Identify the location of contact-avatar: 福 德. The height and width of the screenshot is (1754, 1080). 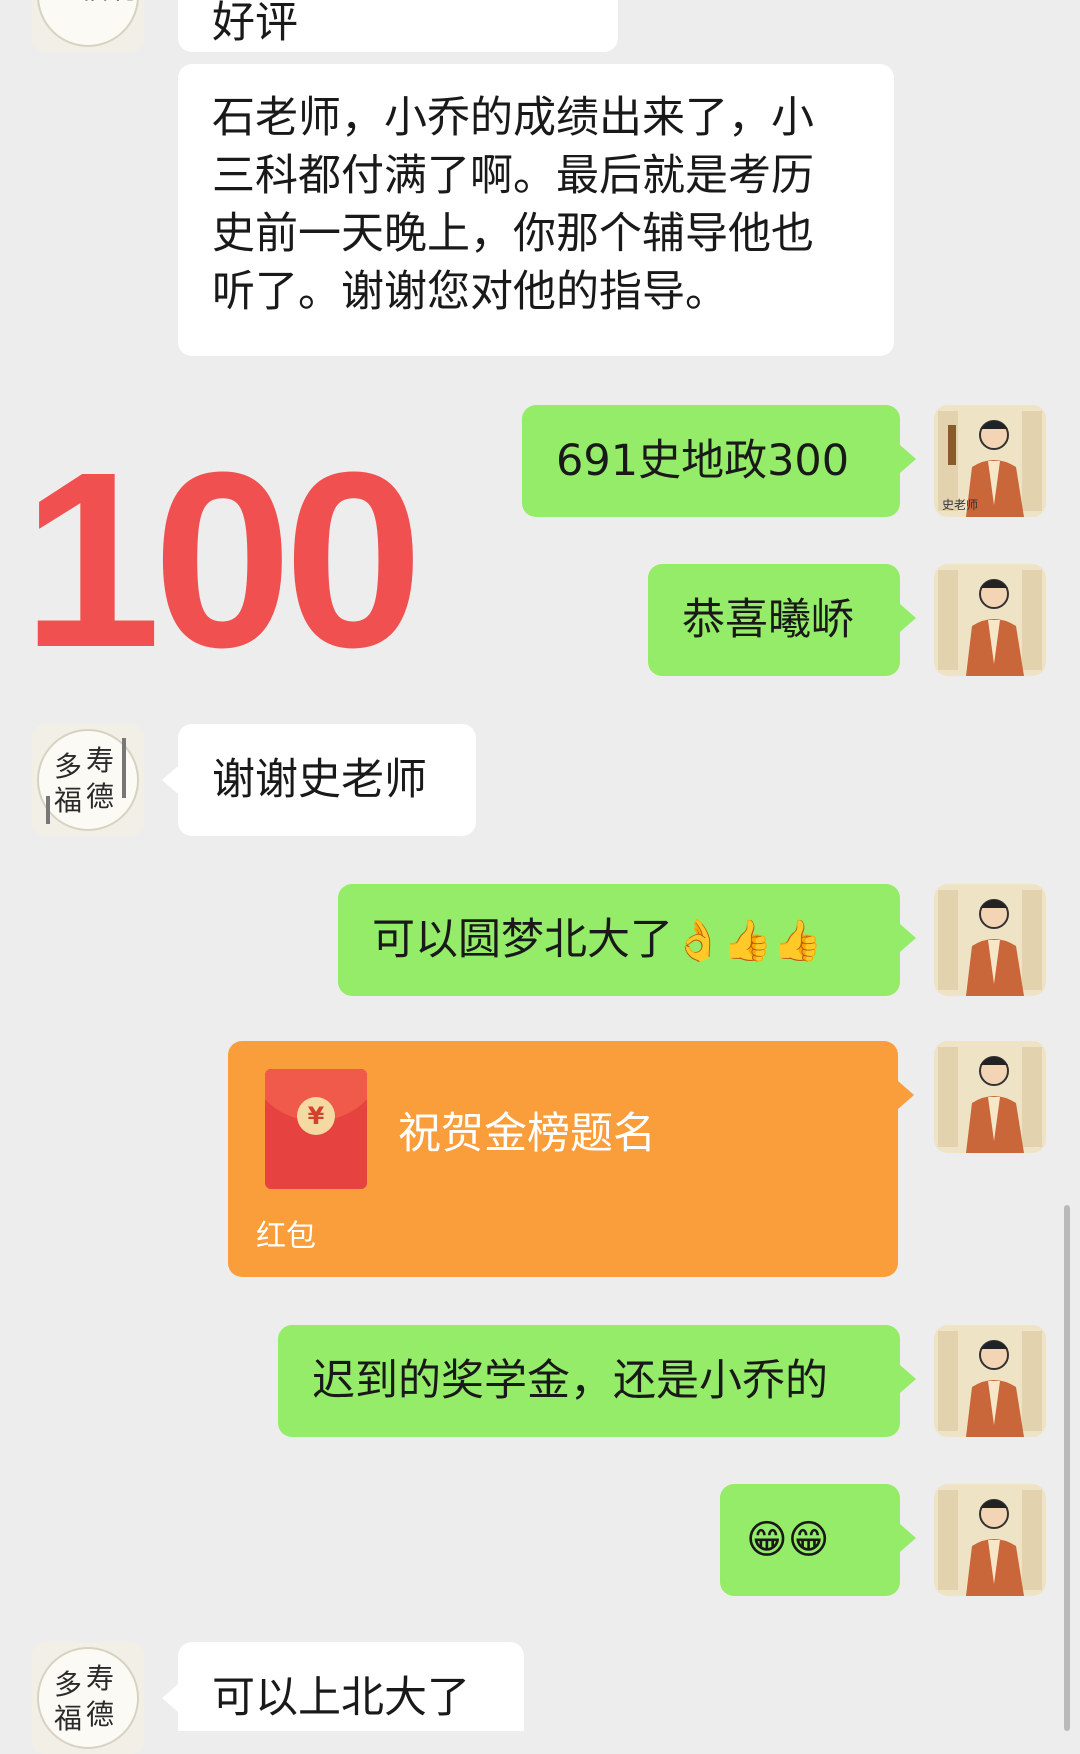
(88, 26).